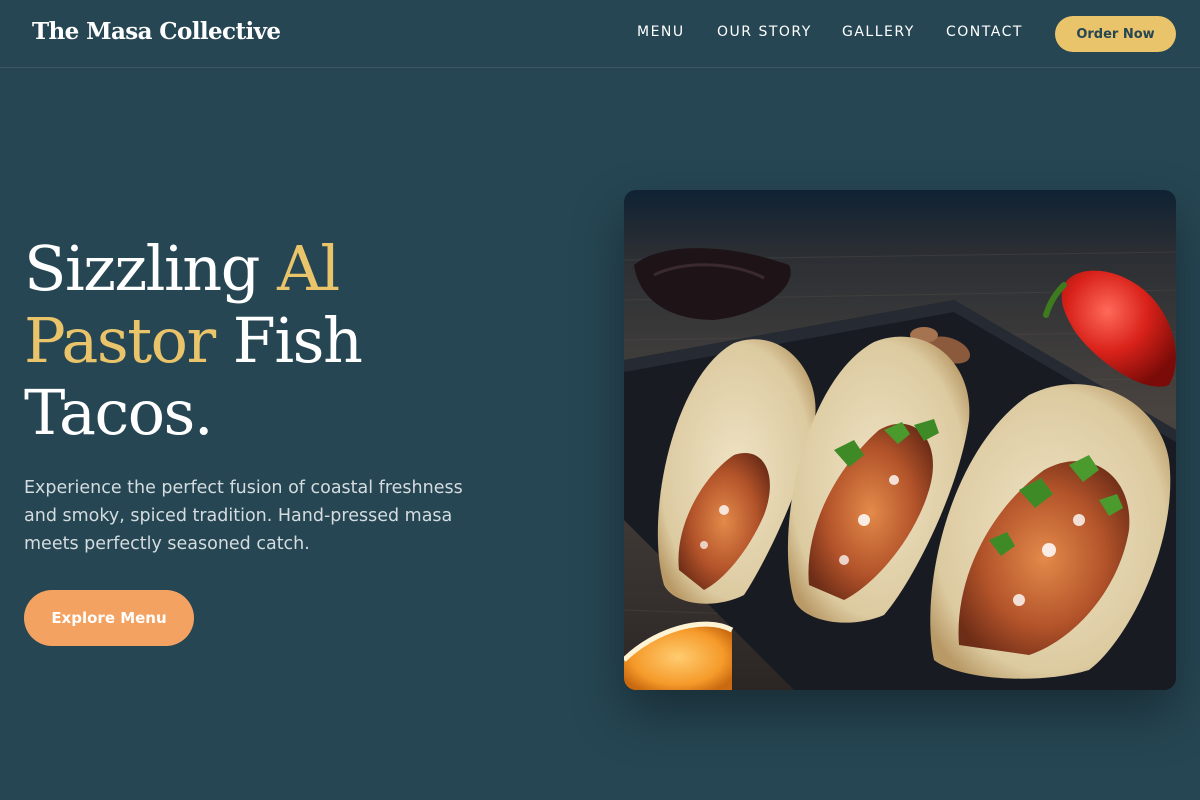  What do you see at coordinates (308, 268) in the screenshot?
I see `title-al: Al` at bounding box center [308, 268].